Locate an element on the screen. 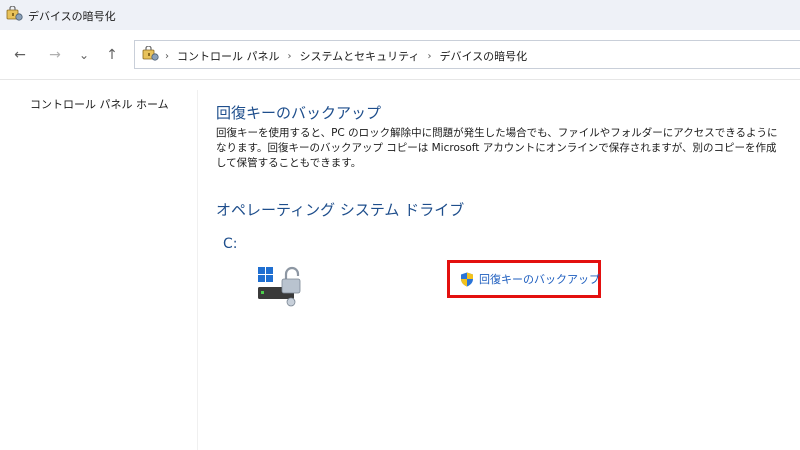 This screenshot has width=800, height=450. control-panel-home-link: コントロール パネル ホーム is located at coordinates (99, 104).